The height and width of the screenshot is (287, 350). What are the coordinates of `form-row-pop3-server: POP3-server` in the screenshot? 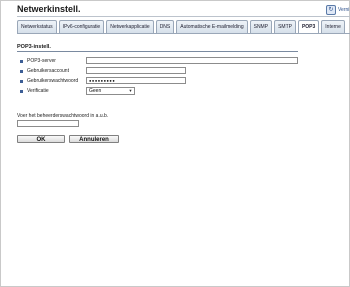 It's located at (53, 61).